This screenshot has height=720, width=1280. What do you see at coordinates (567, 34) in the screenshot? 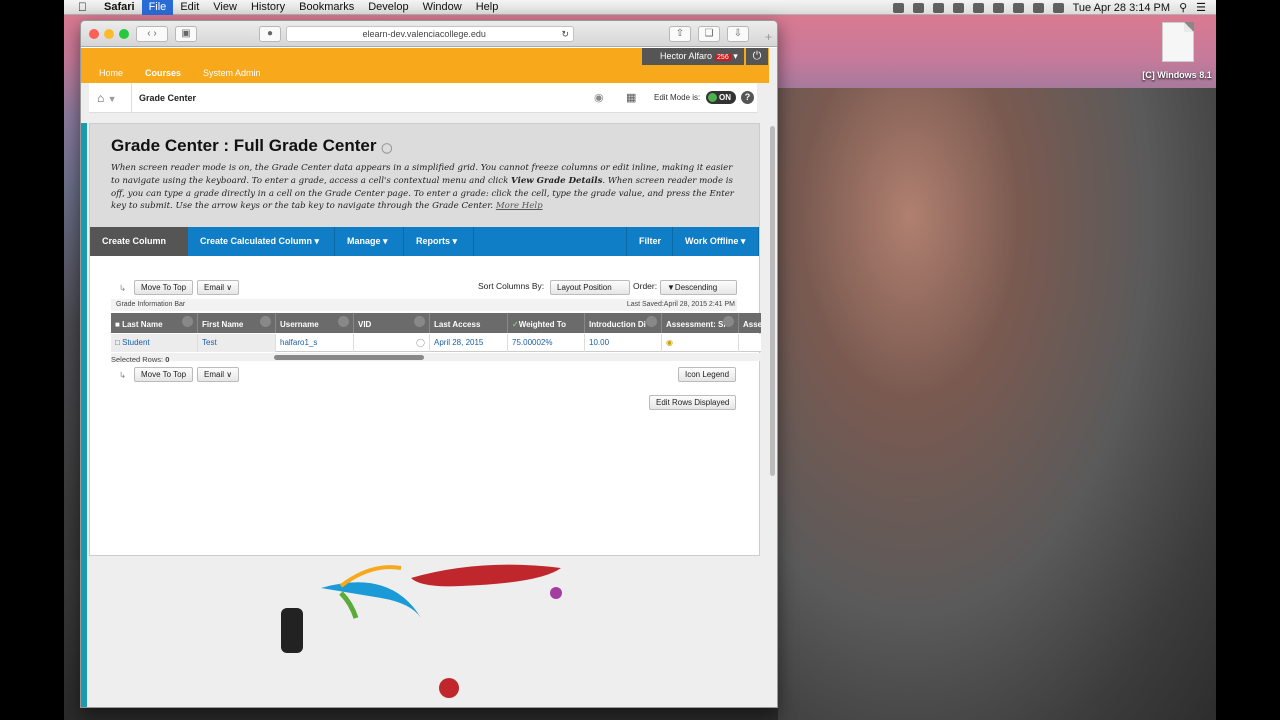
I see `reload-icon: ↻` at bounding box center [567, 34].